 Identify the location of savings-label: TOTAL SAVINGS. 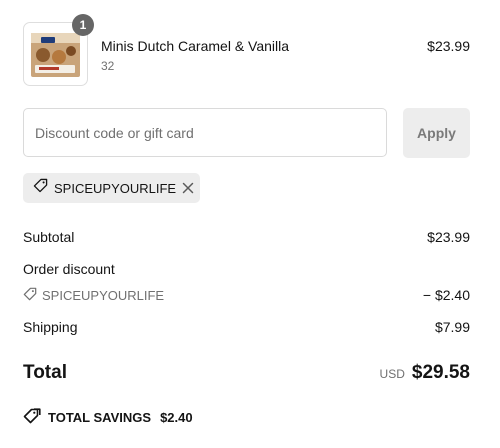
(100, 417).